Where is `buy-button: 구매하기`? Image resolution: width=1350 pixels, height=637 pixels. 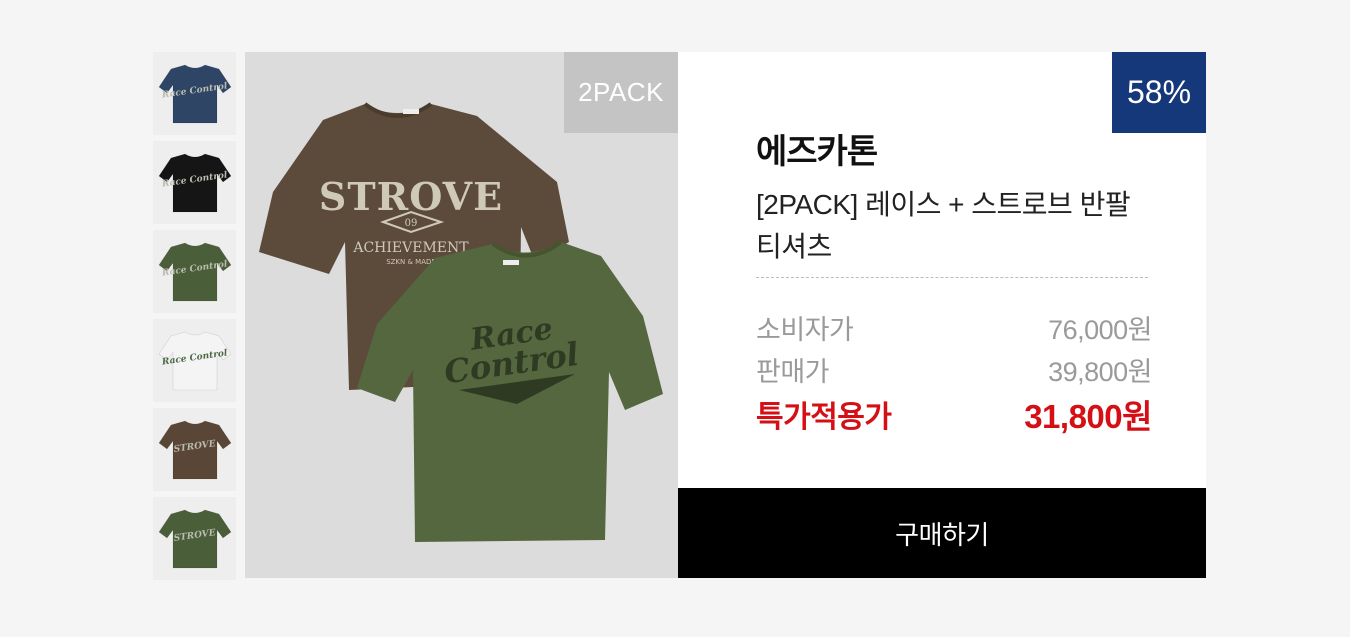 buy-button: 구매하기 is located at coordinates (942, 533).